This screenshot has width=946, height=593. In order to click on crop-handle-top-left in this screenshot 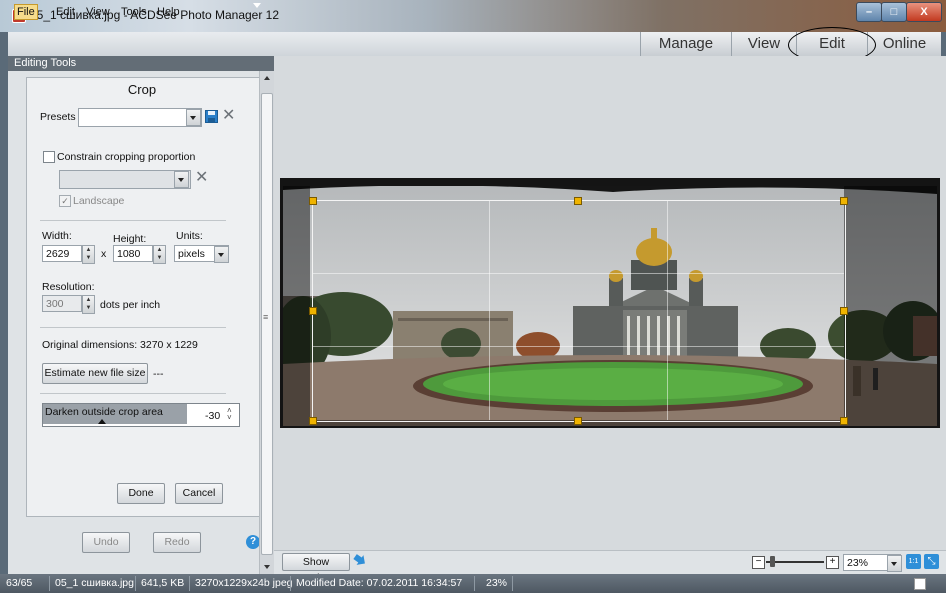, I will do `click(313, 201)`.